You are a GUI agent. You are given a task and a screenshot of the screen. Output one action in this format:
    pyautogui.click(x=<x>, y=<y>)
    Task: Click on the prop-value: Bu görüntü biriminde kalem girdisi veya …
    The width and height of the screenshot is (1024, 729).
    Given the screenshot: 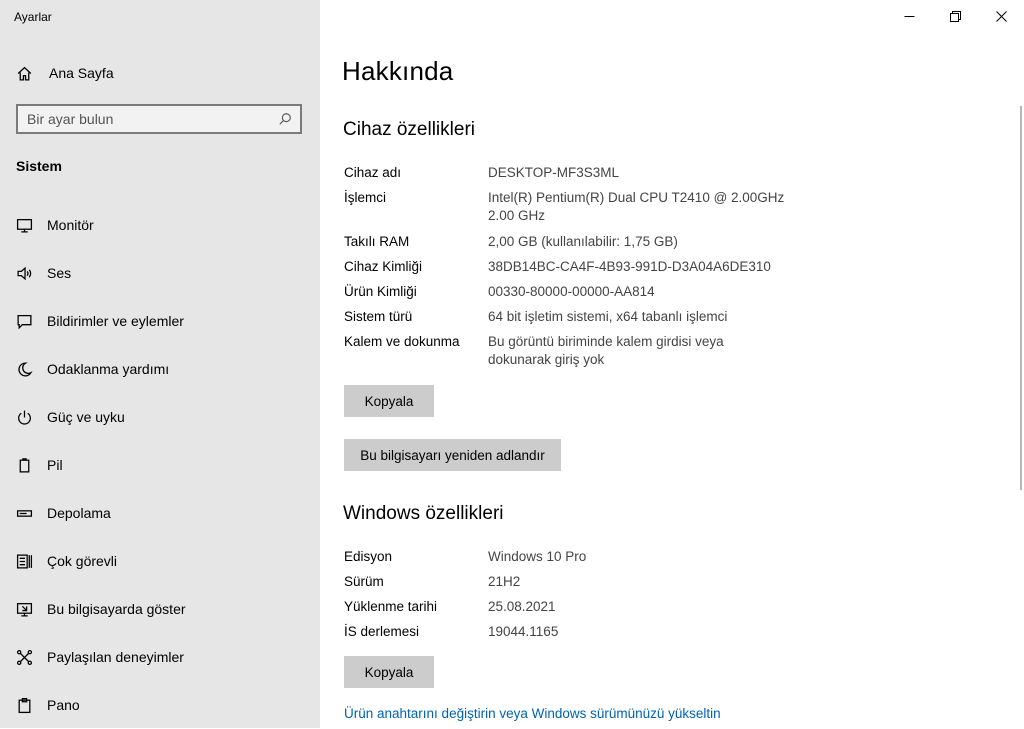 What is the action you would take?
    pyautogui.click(x=606, y=350)
    